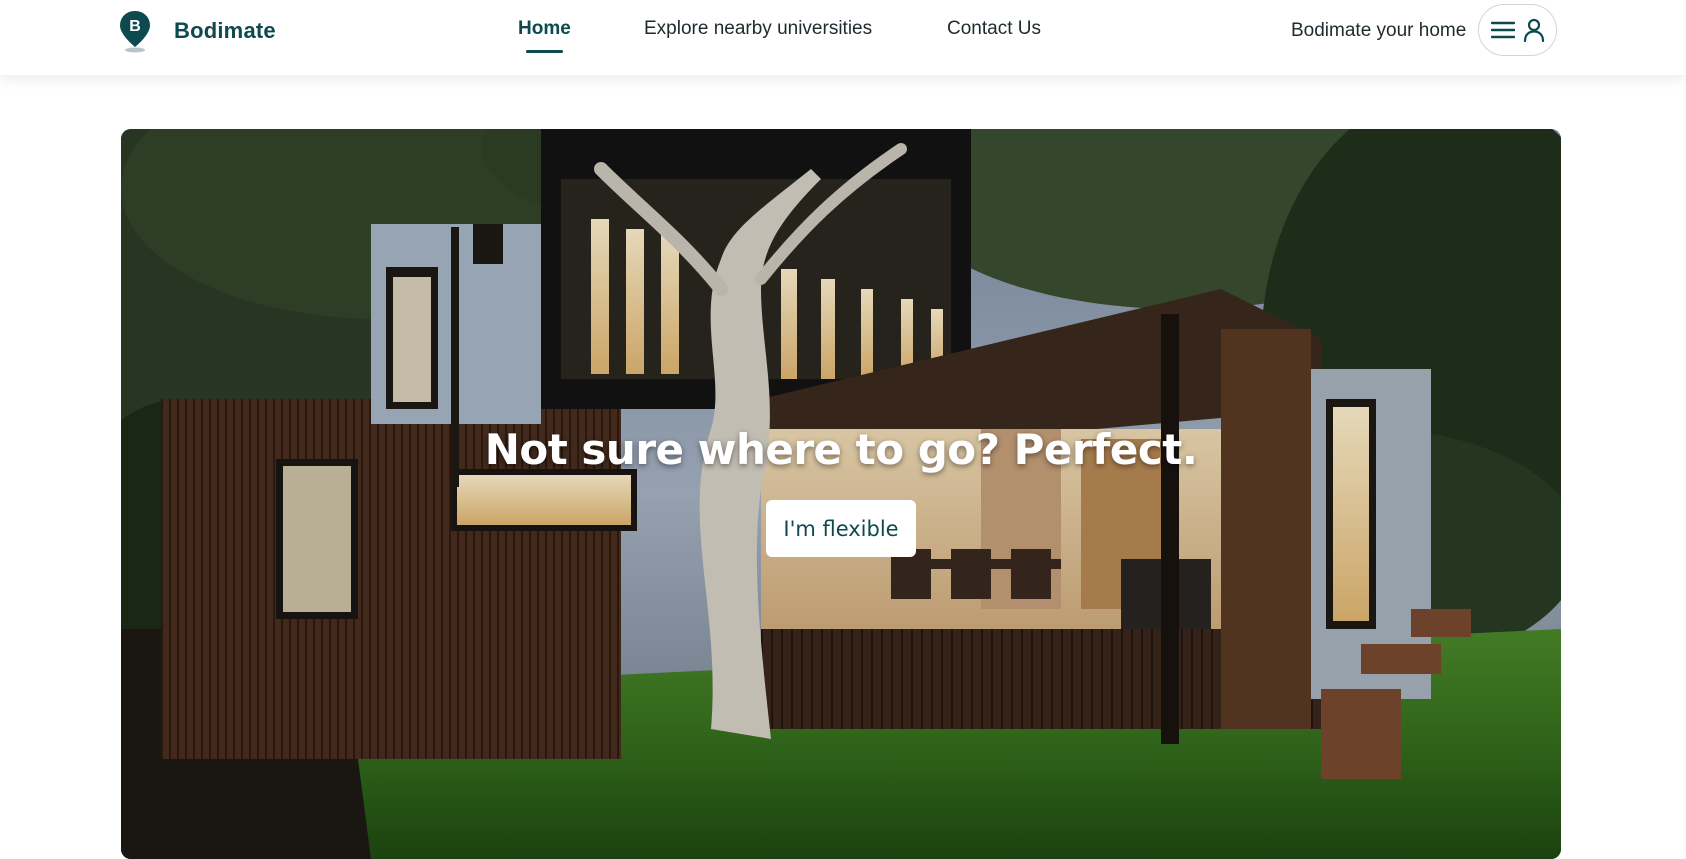 The height and width of the screenshot is (859, 1686). Describe the element at coordinates (1517, 30) in the screenshot. I see `user-menu-button` at that location.